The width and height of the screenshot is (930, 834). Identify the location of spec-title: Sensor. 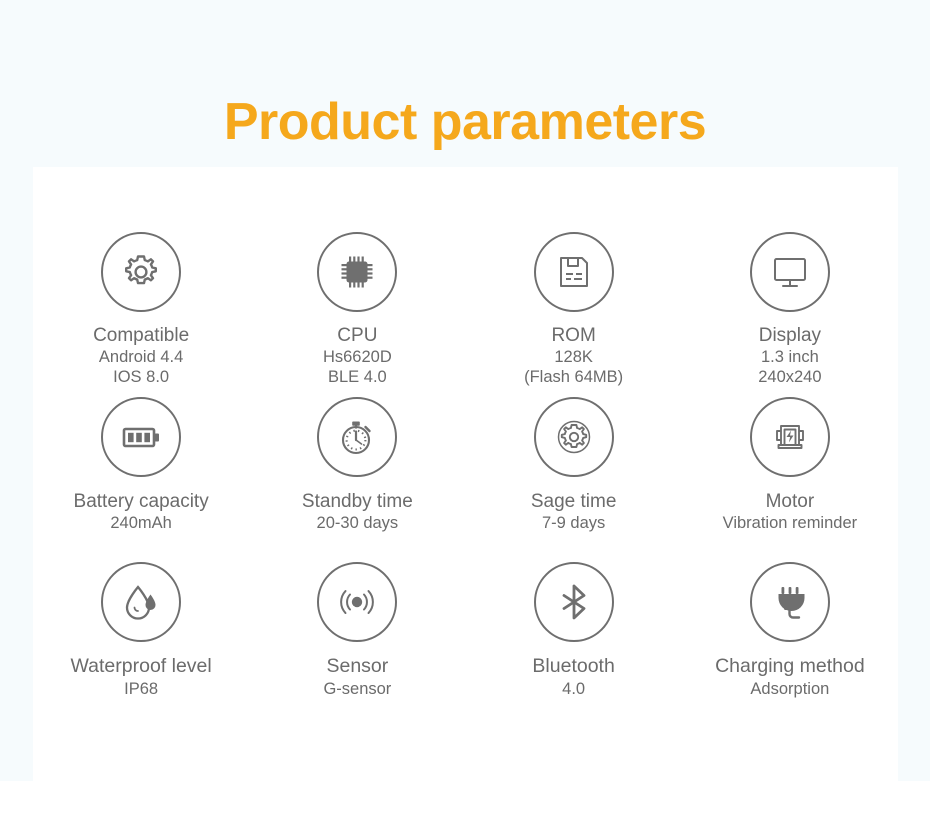
(357, 666).